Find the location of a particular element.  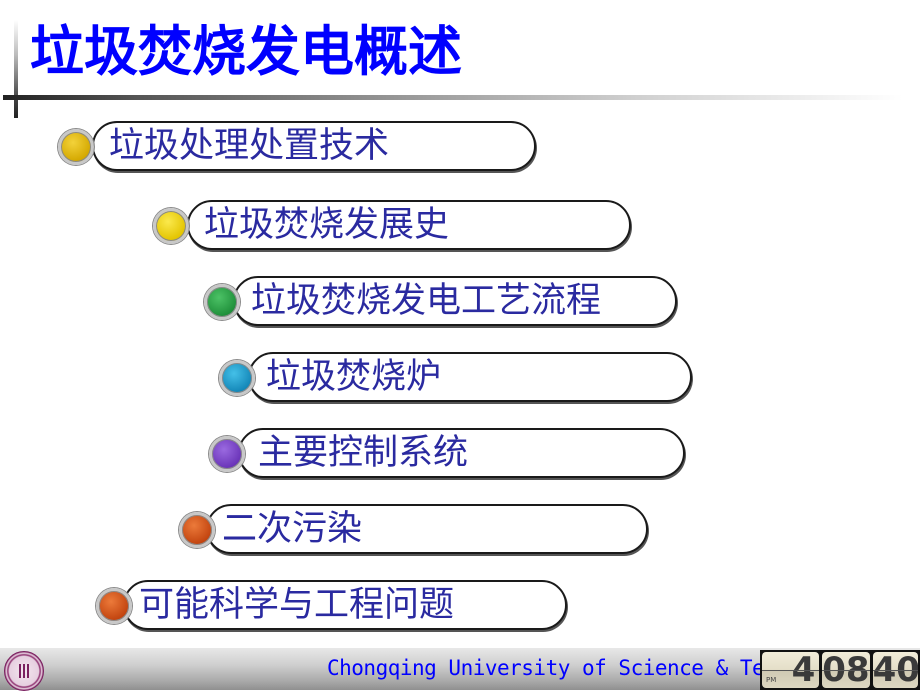

list-item: 垃圾焚烧发展史 is located at coordinates (392, 226).